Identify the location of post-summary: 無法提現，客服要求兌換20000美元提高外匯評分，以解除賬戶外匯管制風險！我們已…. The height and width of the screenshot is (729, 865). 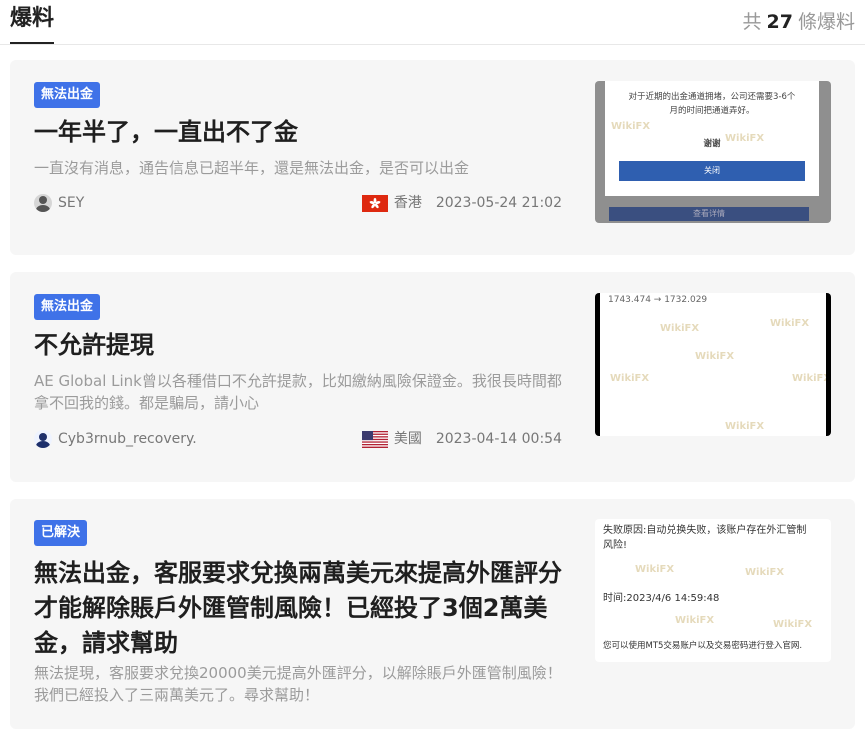
(298, 684).